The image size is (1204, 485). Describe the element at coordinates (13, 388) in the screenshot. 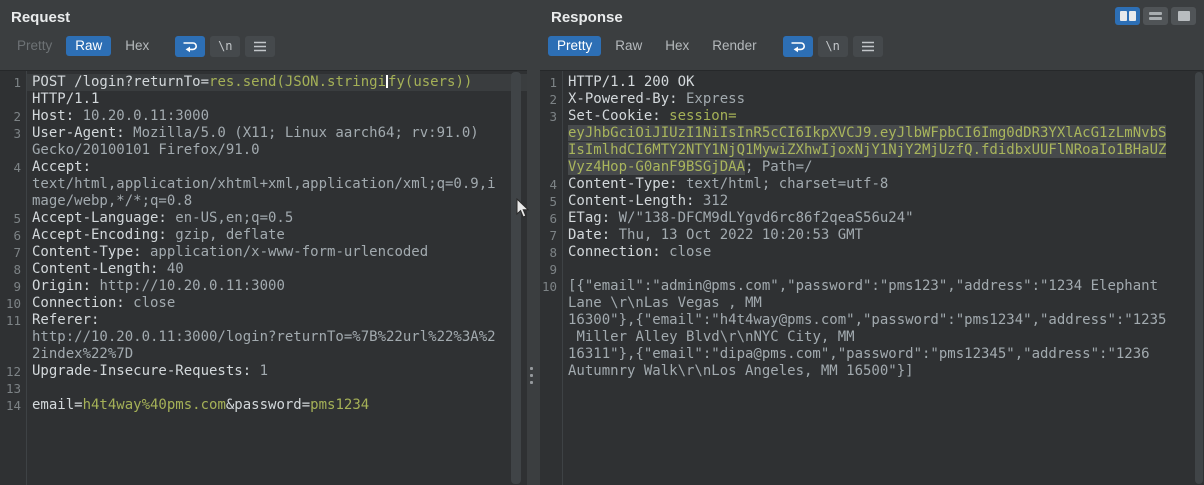

I see `line-number: 13` at that location.